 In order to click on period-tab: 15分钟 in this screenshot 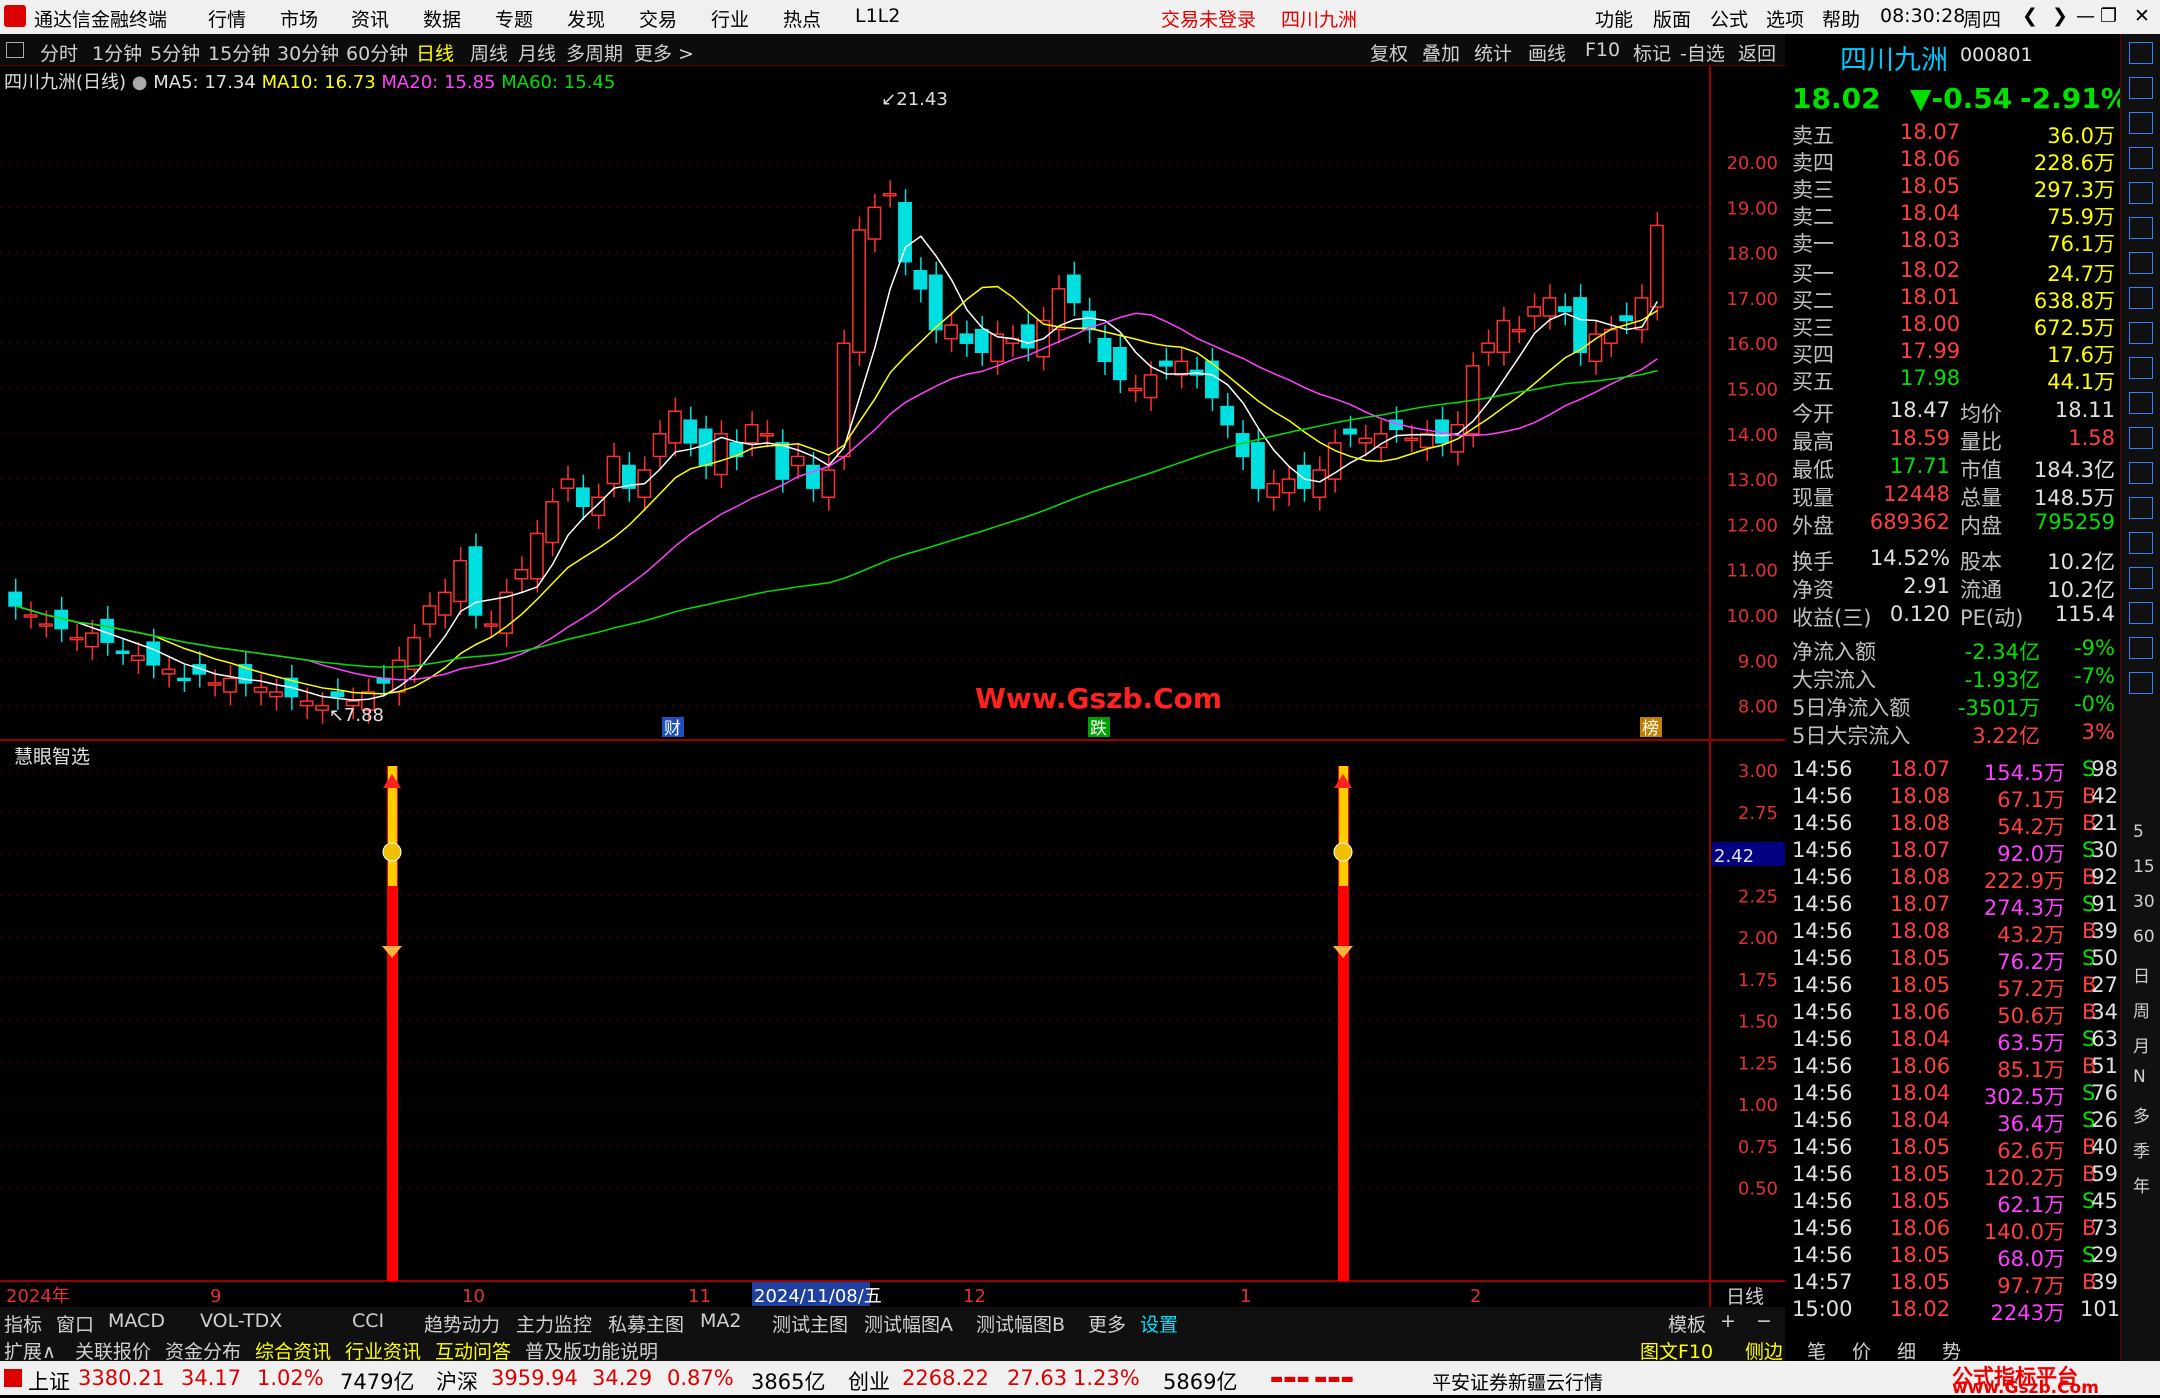, I will do `click(239, 52)`.